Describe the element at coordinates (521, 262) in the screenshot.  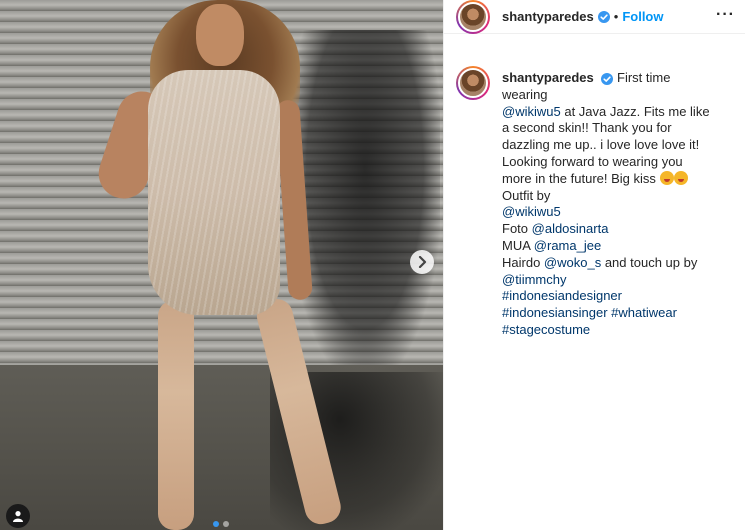
I see `caption-text-segment: Hairdo` at that location.